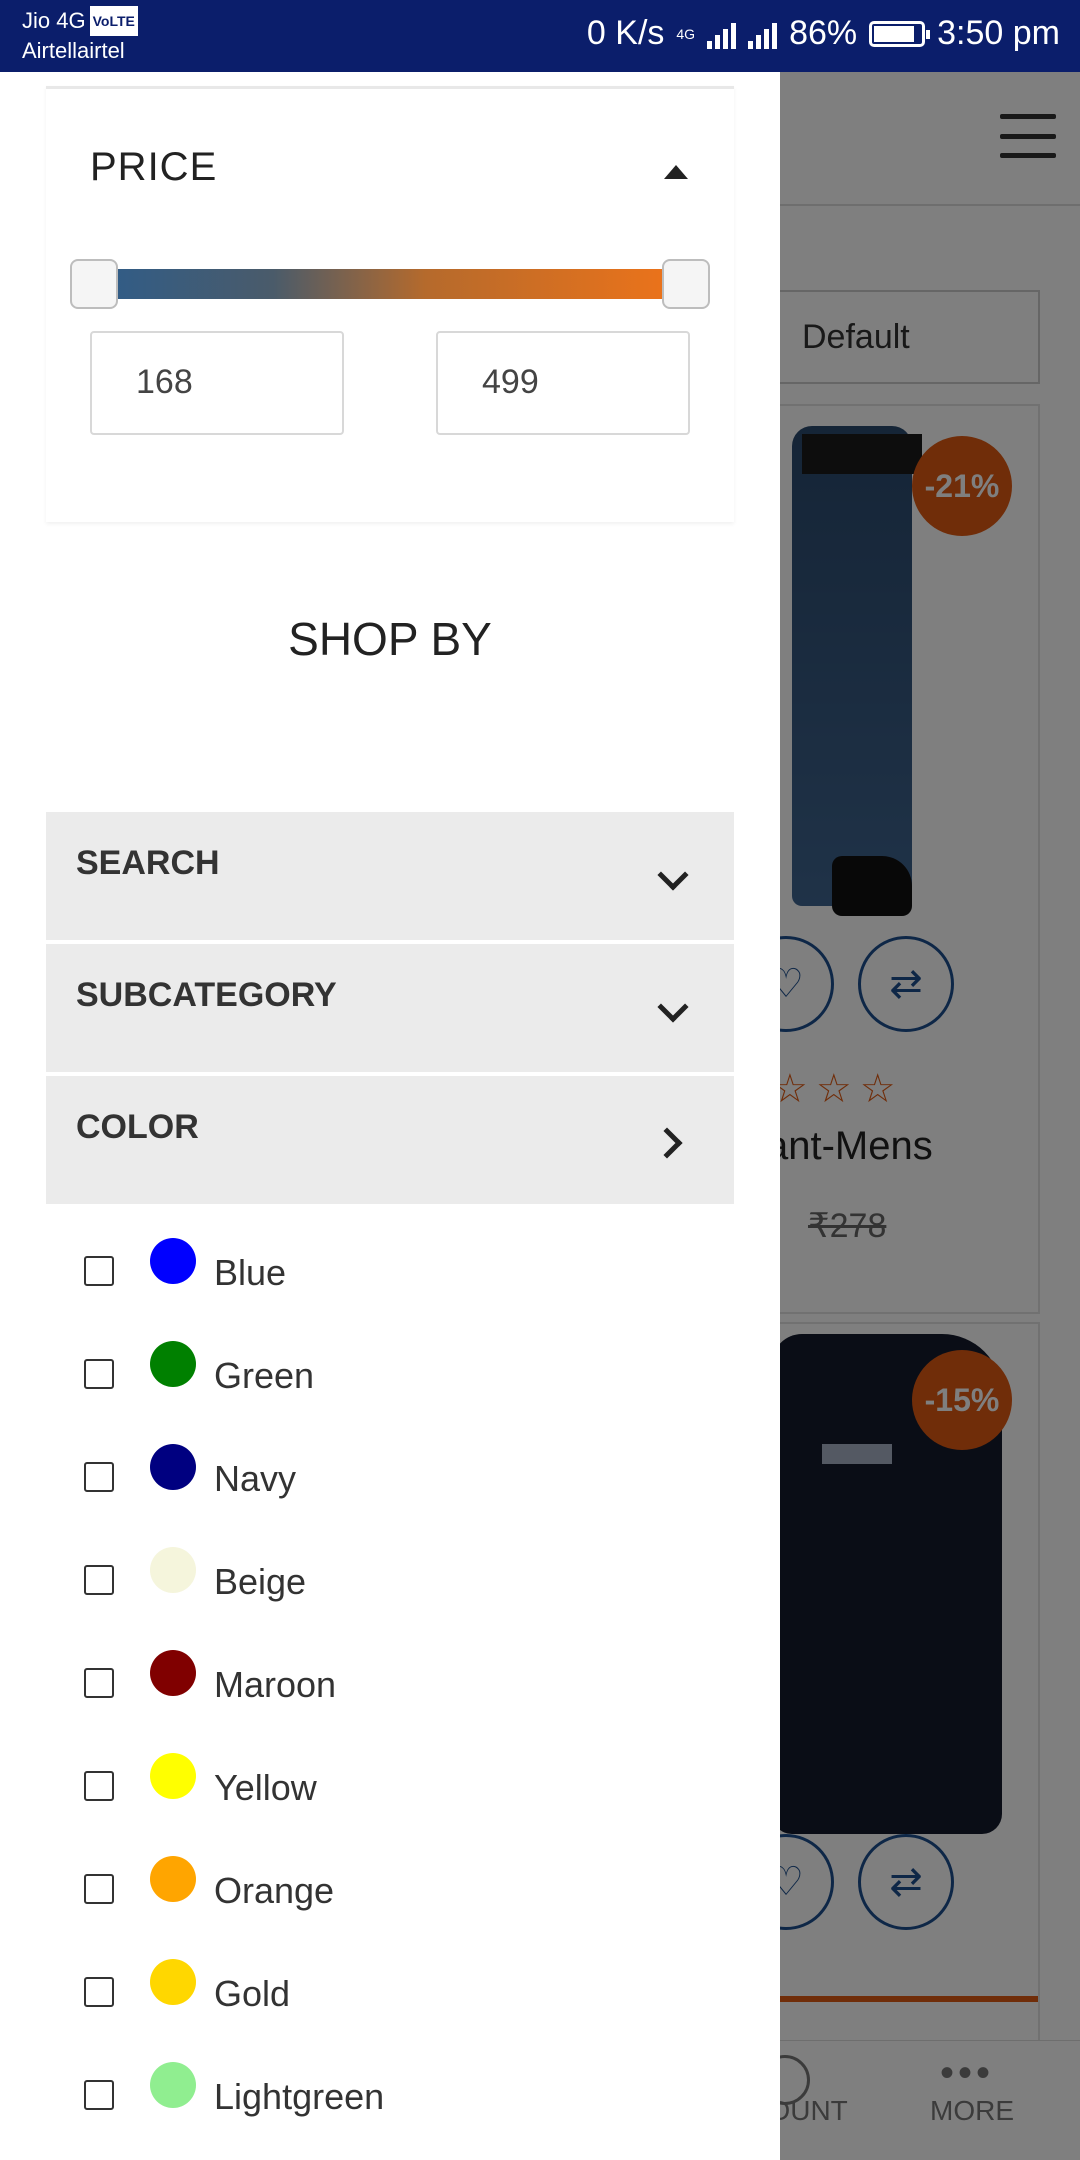  What do you see at coordinates (395, 284) in the screenshot?
I see `price-range-track` at bounding box center [395, 284].